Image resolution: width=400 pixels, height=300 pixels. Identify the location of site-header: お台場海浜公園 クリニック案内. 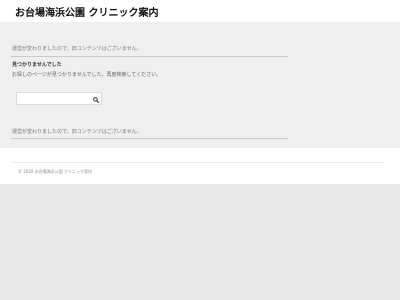
(200, 11).